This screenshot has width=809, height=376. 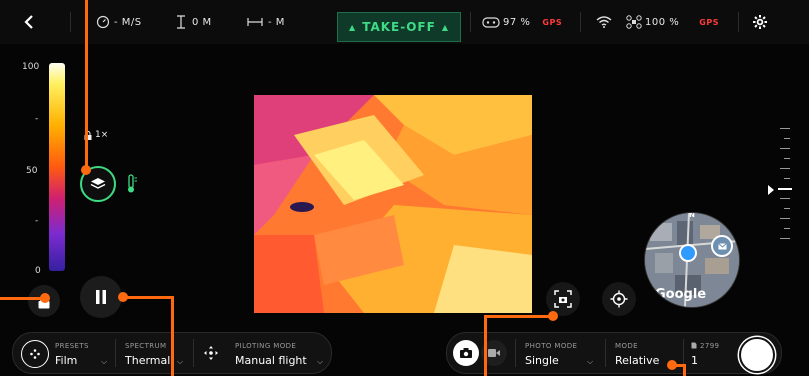 I want to click on camera-icon, so click(x=466, y=353).